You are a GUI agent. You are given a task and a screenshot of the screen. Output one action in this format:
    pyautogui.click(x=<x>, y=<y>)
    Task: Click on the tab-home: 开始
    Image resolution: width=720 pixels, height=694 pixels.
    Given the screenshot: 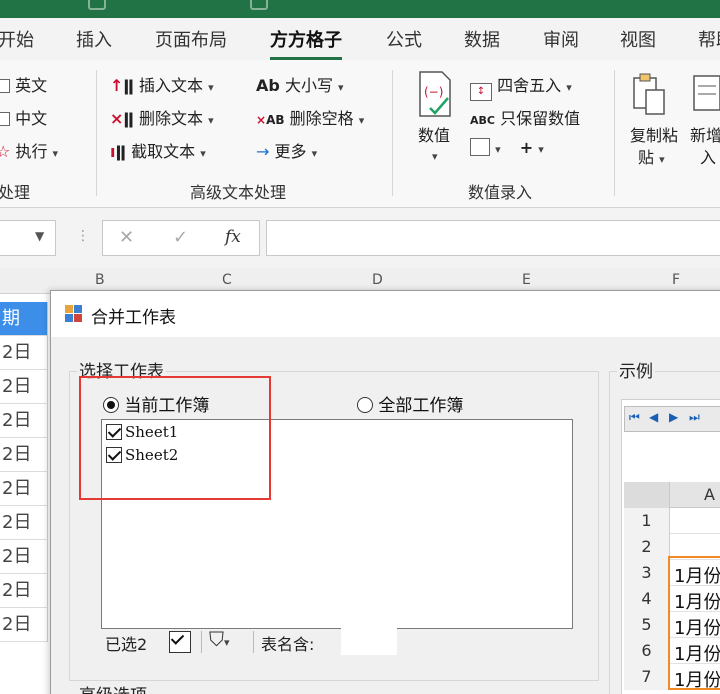 What is the action you would take?
    pyautogui.click(x=17, y=39)
    